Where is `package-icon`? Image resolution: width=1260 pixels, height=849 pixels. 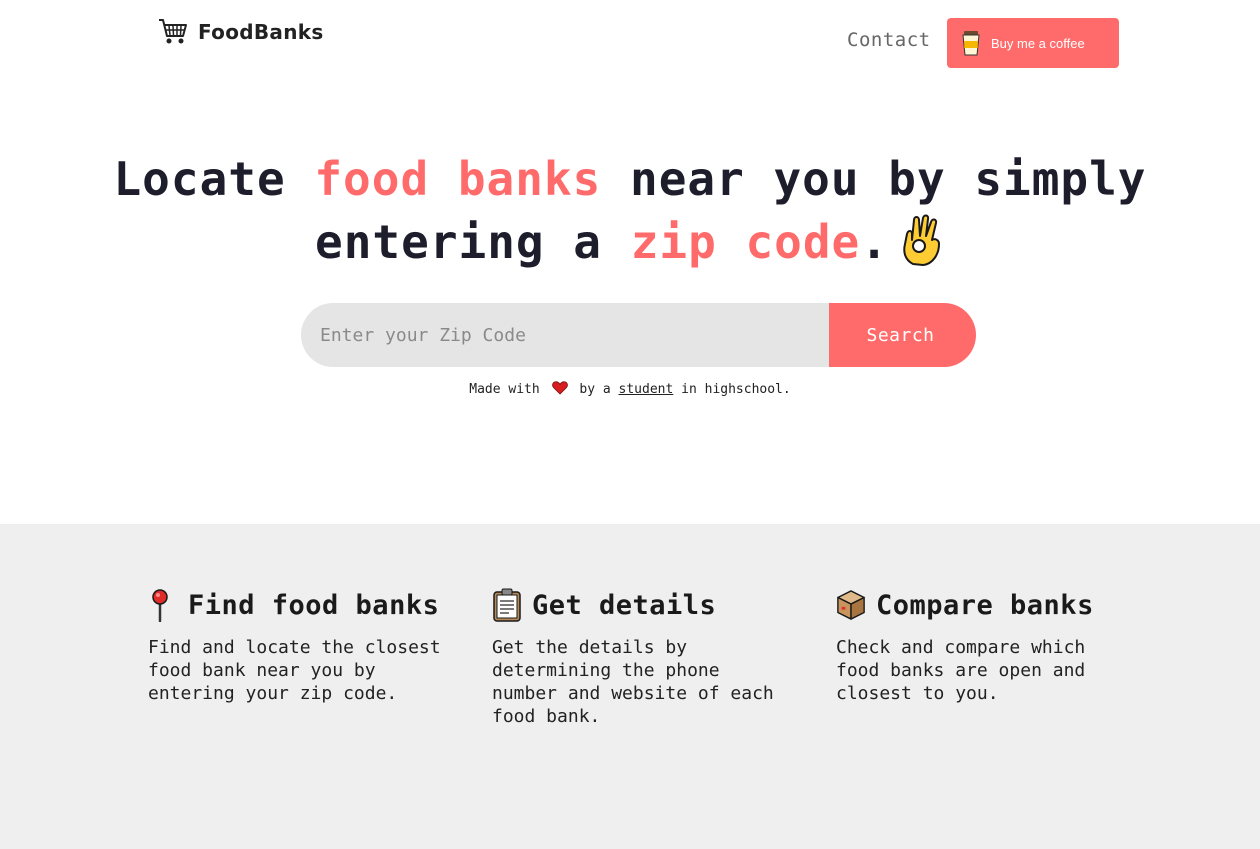 package-icon is located at coordinates (851, 605).